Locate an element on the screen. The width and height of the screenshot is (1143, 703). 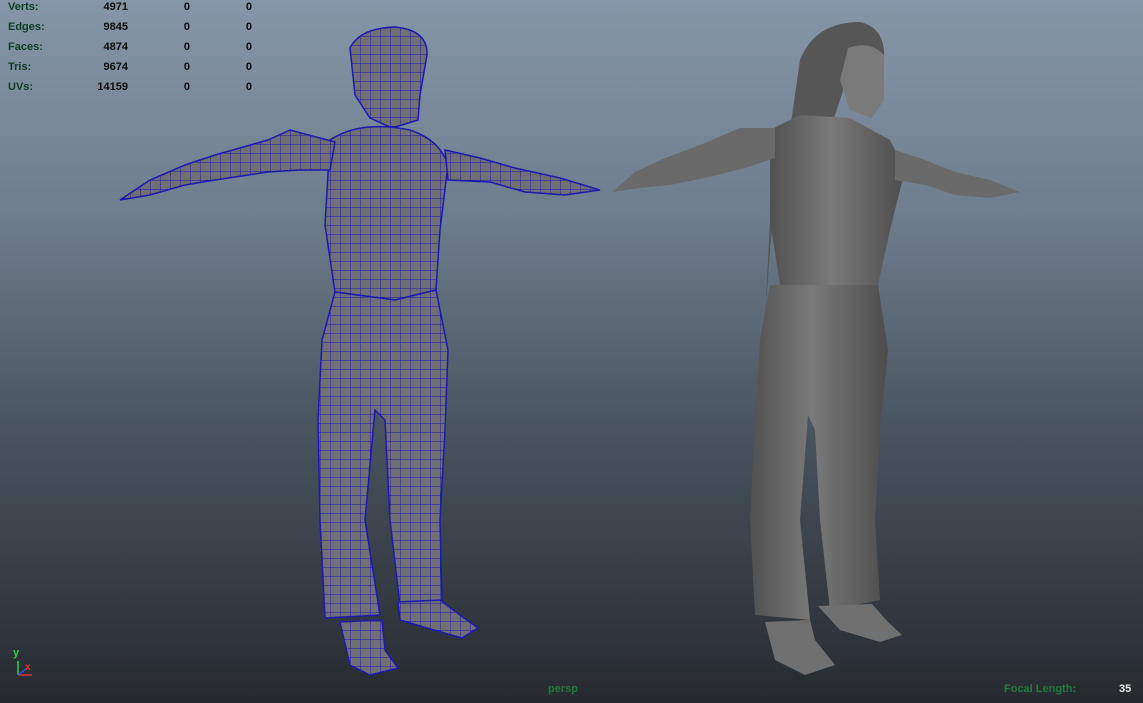
hud-value: 9845 is located at coordinates (115, 27).